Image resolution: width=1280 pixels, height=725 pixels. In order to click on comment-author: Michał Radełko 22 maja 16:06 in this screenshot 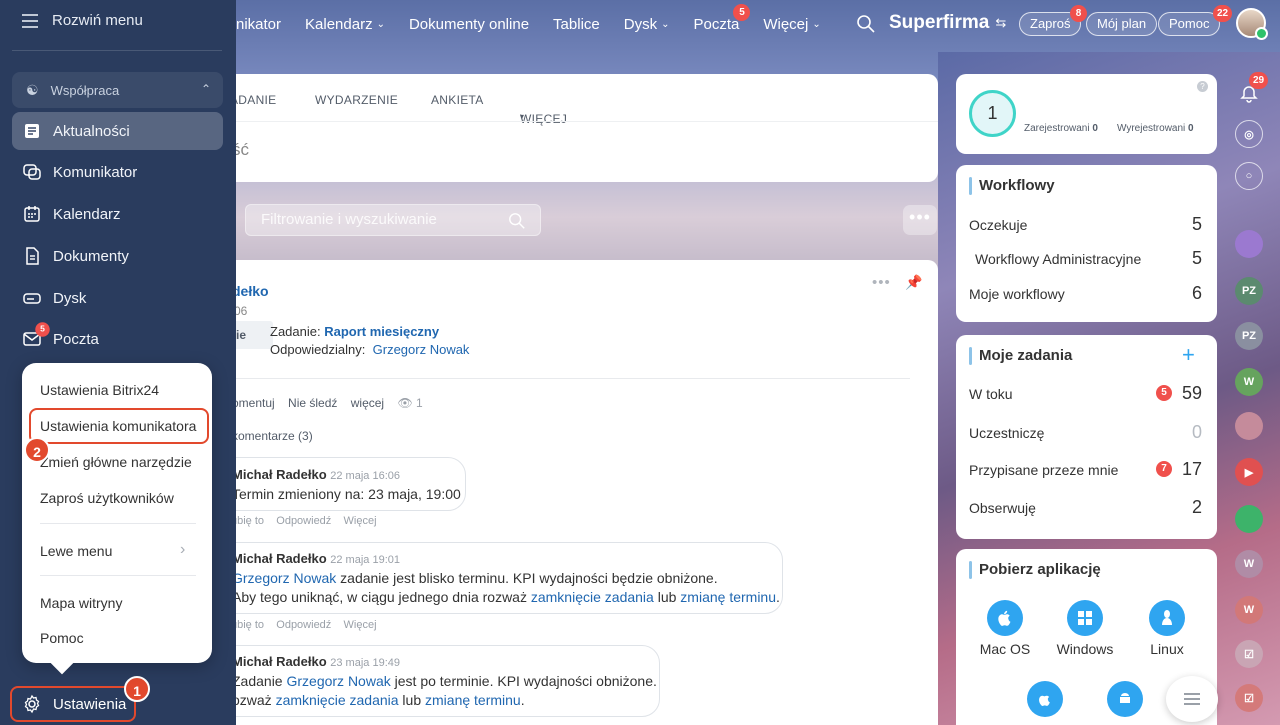, I will do `click(316, 474)`.